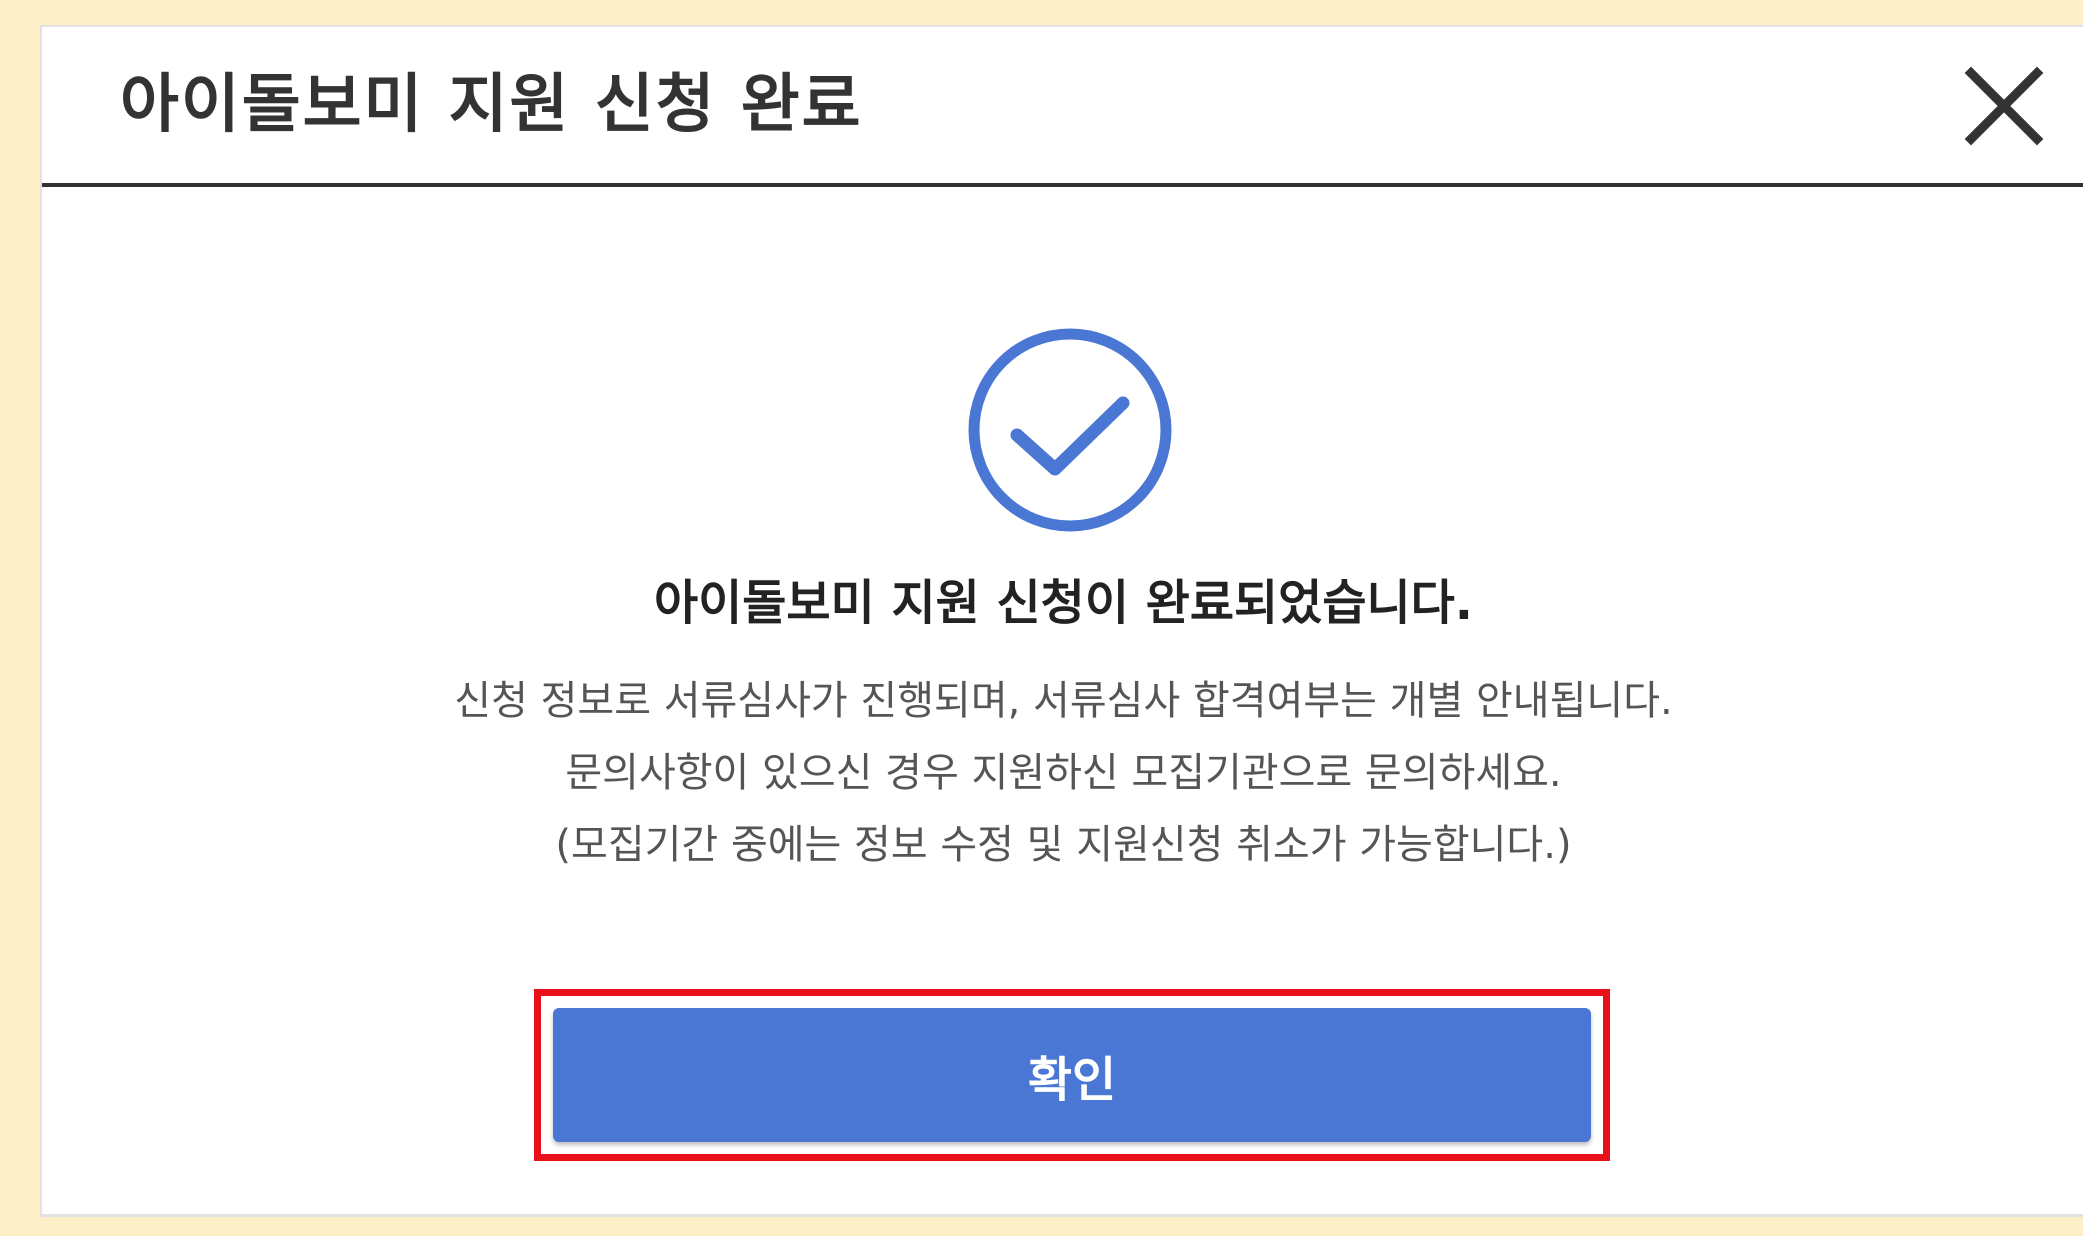  What do you see at coordinates (1062, 107) in the screenshot?
I see `dialog-header: 아이돌보미 지원 신청 완료` at bounding box center [1062, 107].